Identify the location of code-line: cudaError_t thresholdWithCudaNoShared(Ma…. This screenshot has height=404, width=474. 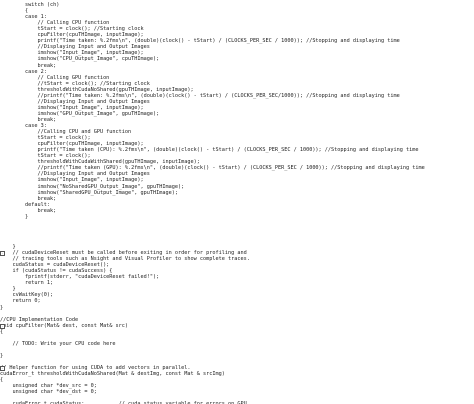
(112, 374).